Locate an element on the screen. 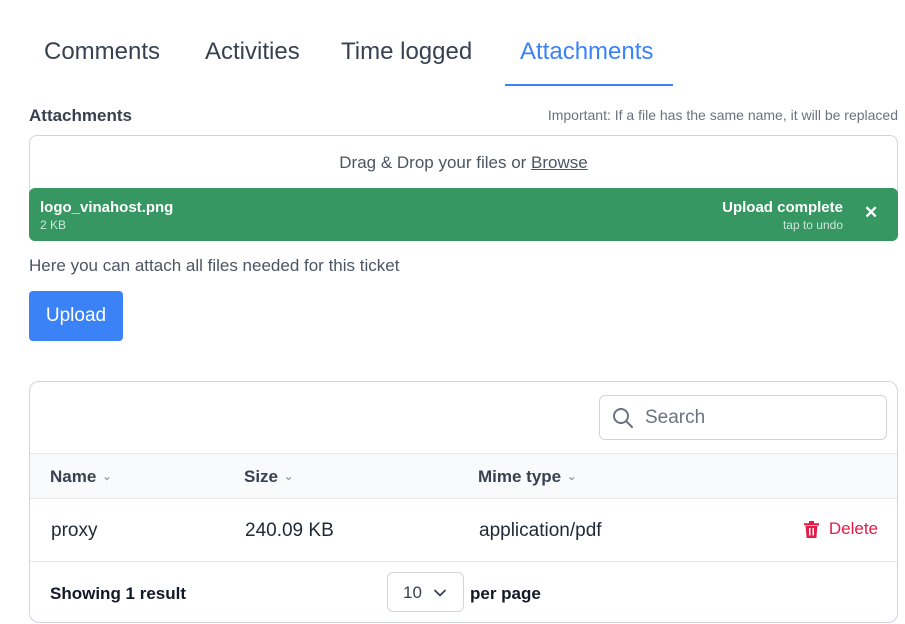  search-icon is located at coordinates (623, 418).